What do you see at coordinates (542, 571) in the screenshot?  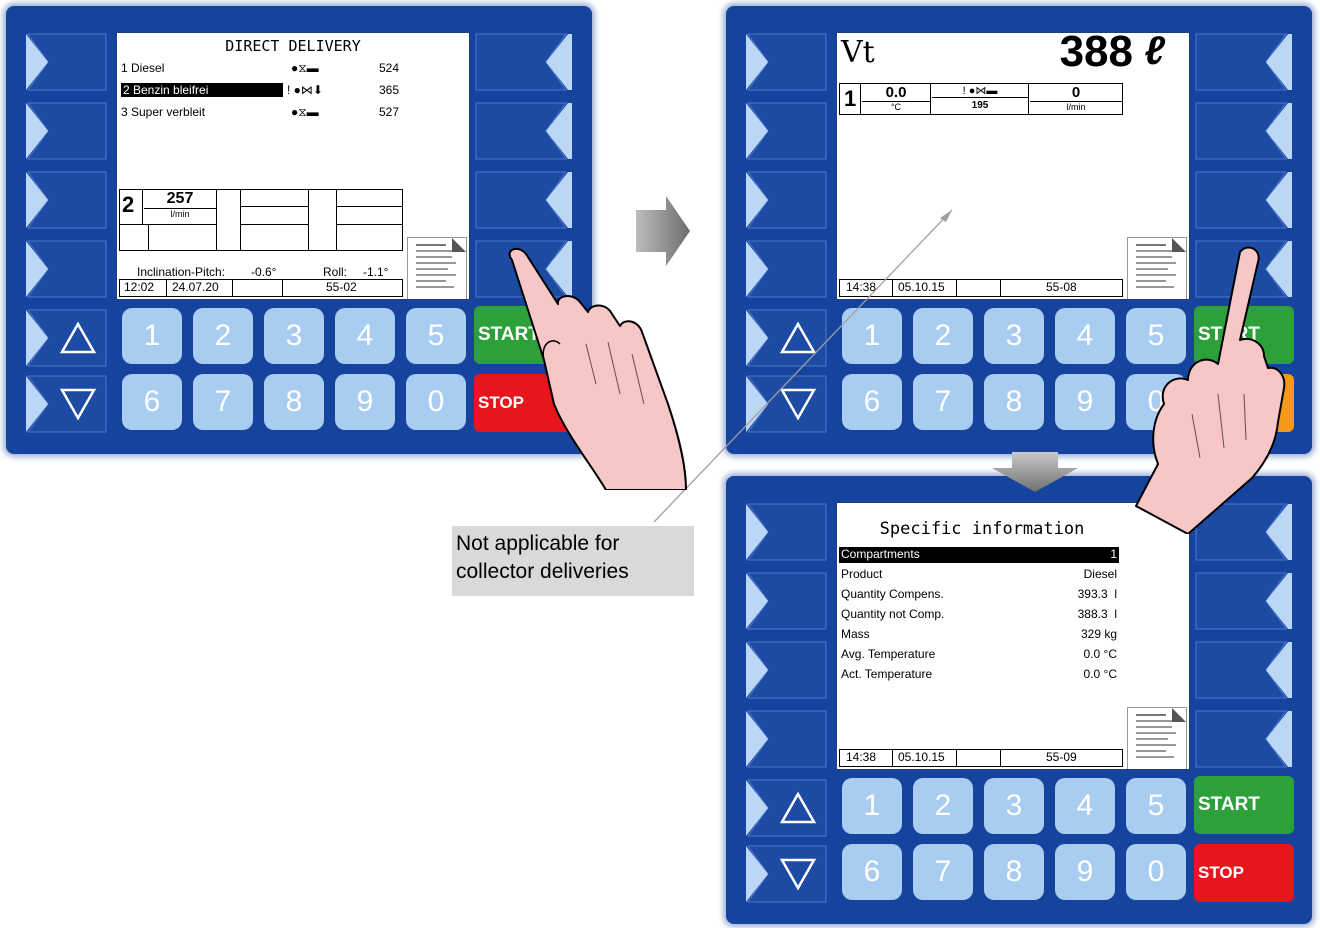 I see `callout-line-2: collector deliveries` at bounding box center [542, 571].